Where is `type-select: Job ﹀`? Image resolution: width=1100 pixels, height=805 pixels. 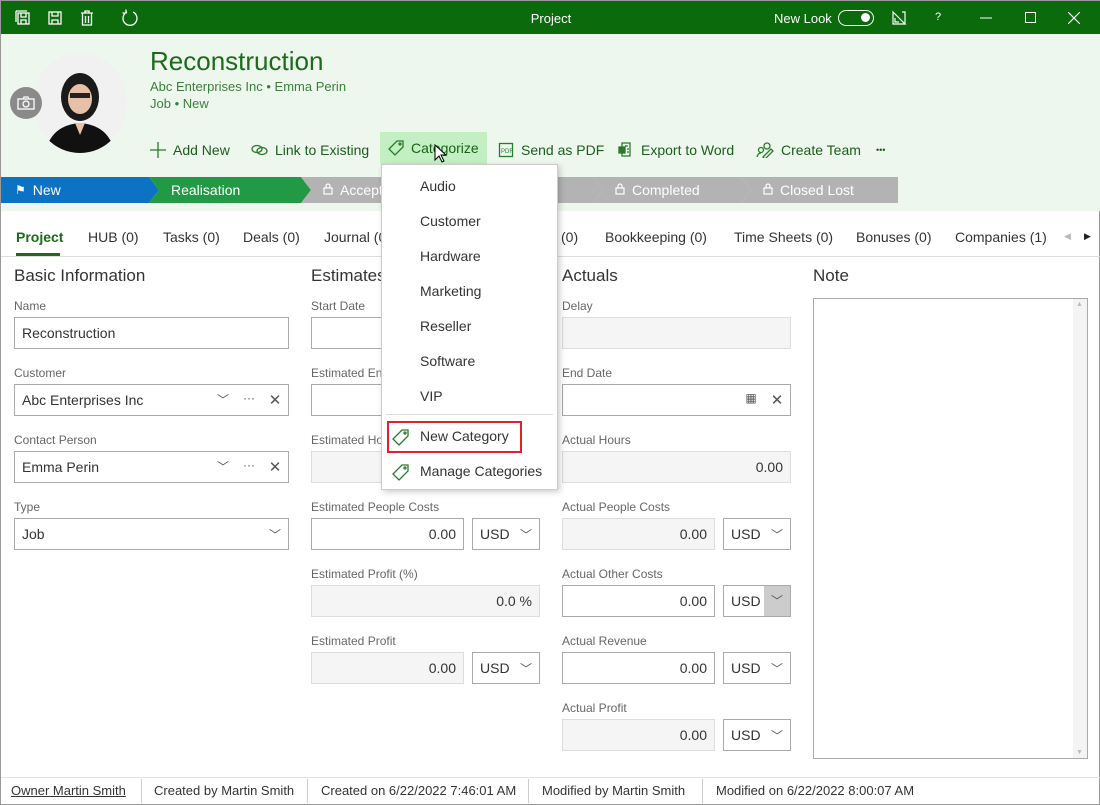 type-select: Job ﹀ is located at coordinates (151, 534).